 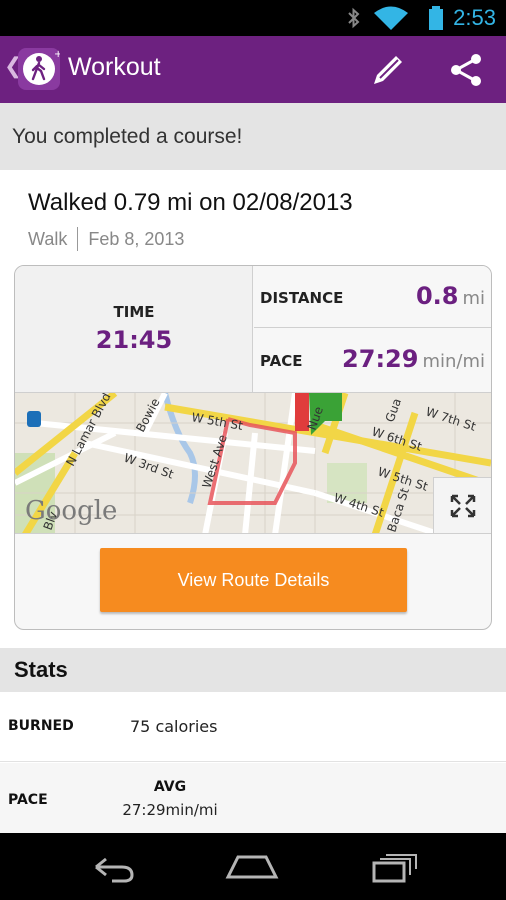 I want to click on distance-cell: DISTANCE 0.8 mi, so click(x=372, y=297).